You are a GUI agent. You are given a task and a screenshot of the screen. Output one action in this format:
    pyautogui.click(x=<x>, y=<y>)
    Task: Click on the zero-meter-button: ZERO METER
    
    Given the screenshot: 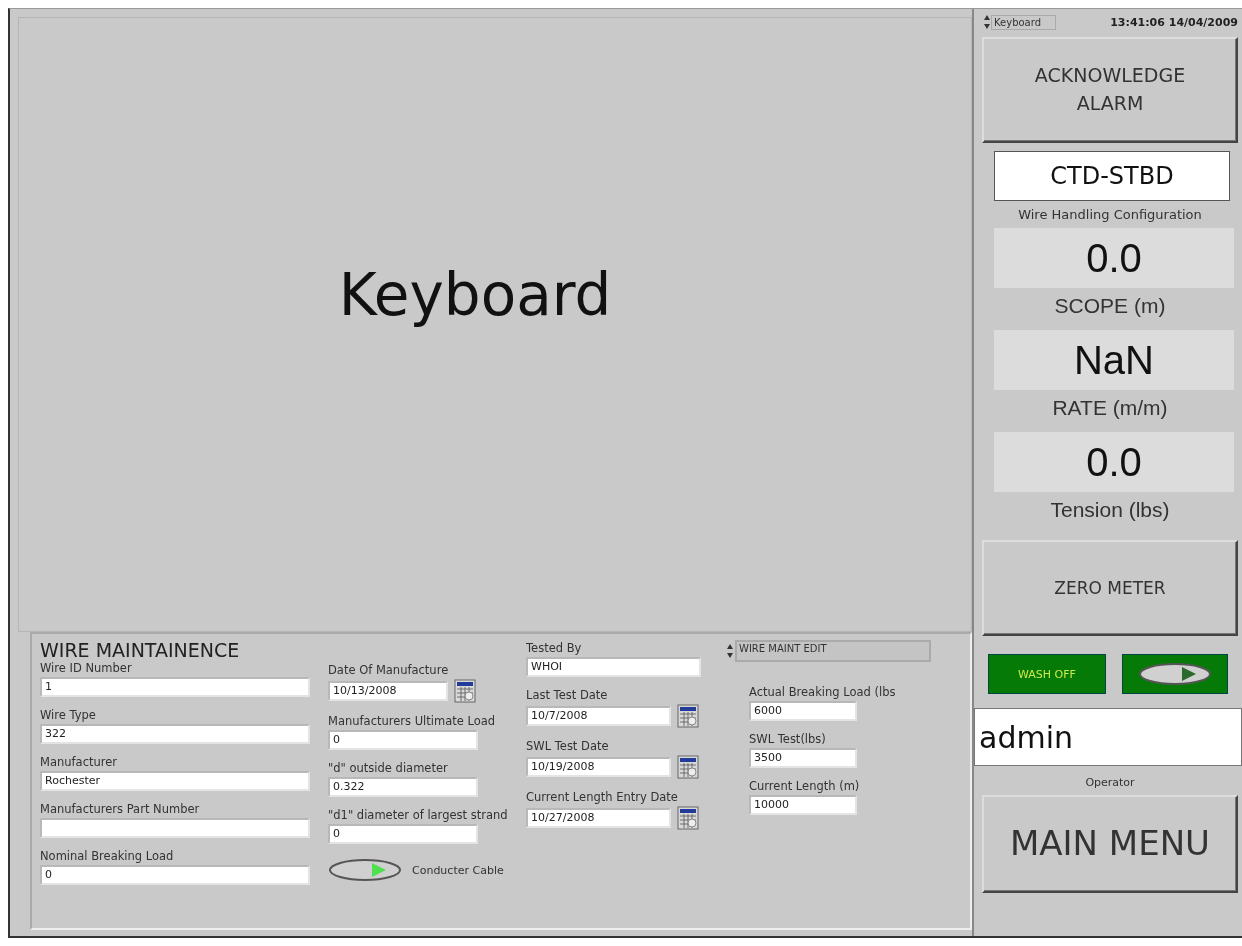 What is the action you would take?
    pyautogui.click(x=1110, y=588)
    